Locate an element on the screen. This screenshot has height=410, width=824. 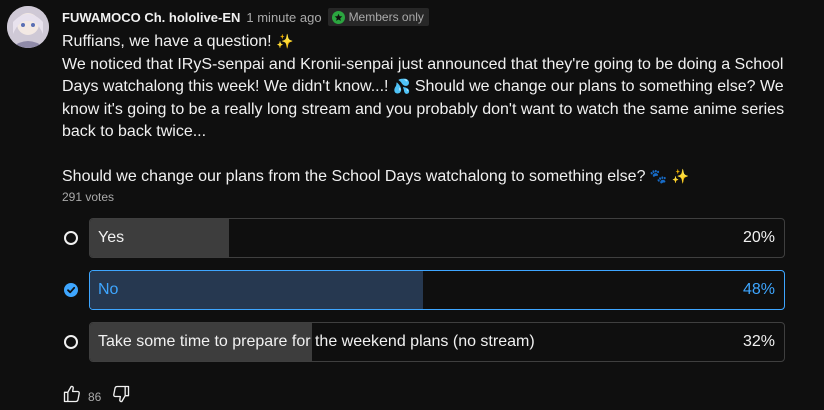
like-count: 86 is located at coordinates (95, 396).